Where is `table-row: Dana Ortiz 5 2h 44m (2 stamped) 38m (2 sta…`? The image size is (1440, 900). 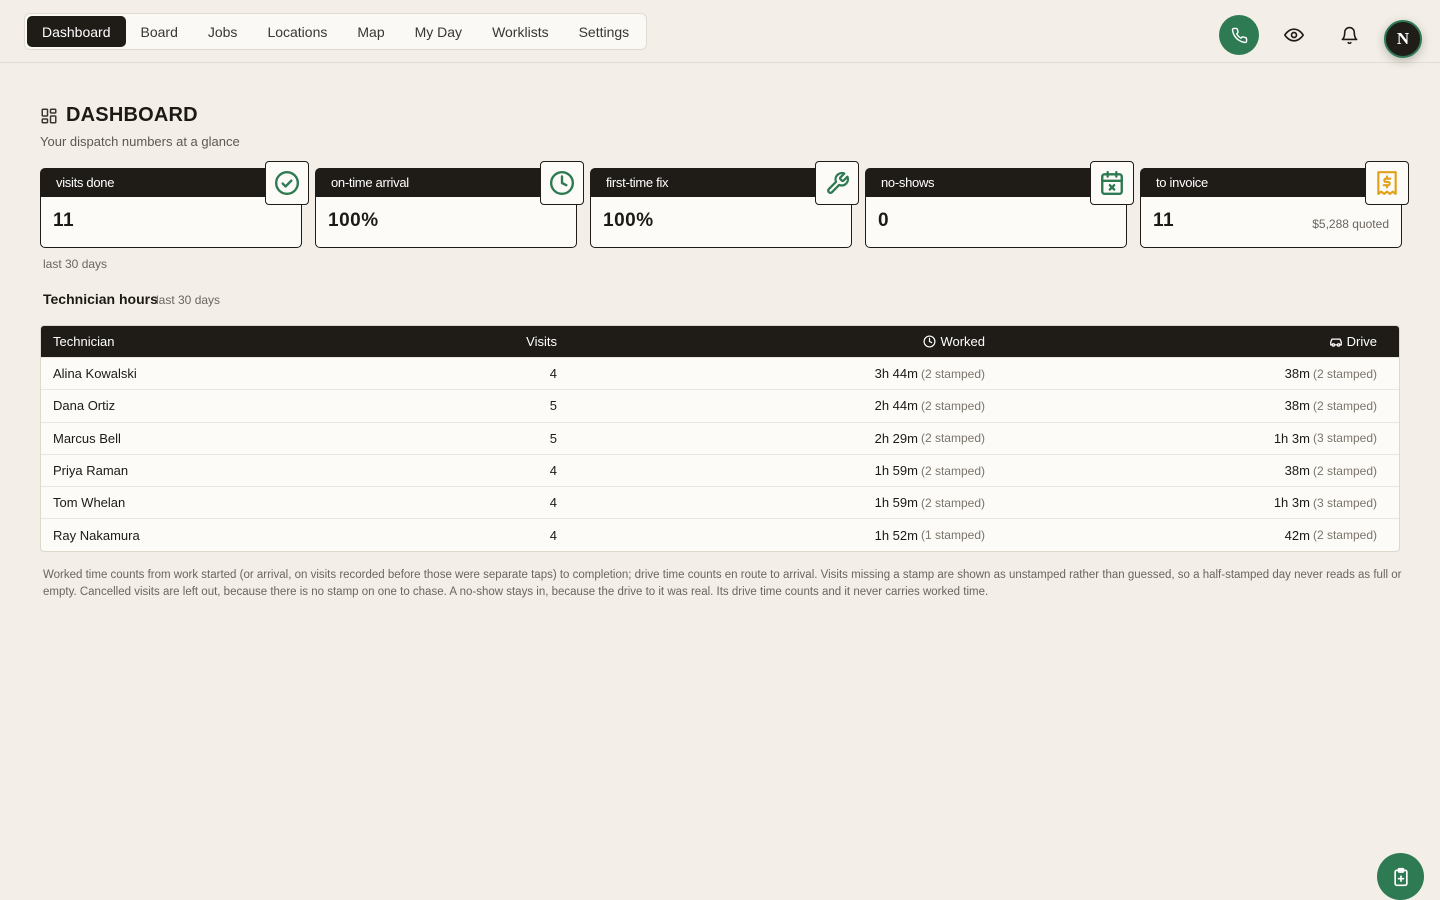
table-row: Dana Ortiz 5 2h 44m (2 stamped) 38m (2 sta… is located at coordinates (720, 405).